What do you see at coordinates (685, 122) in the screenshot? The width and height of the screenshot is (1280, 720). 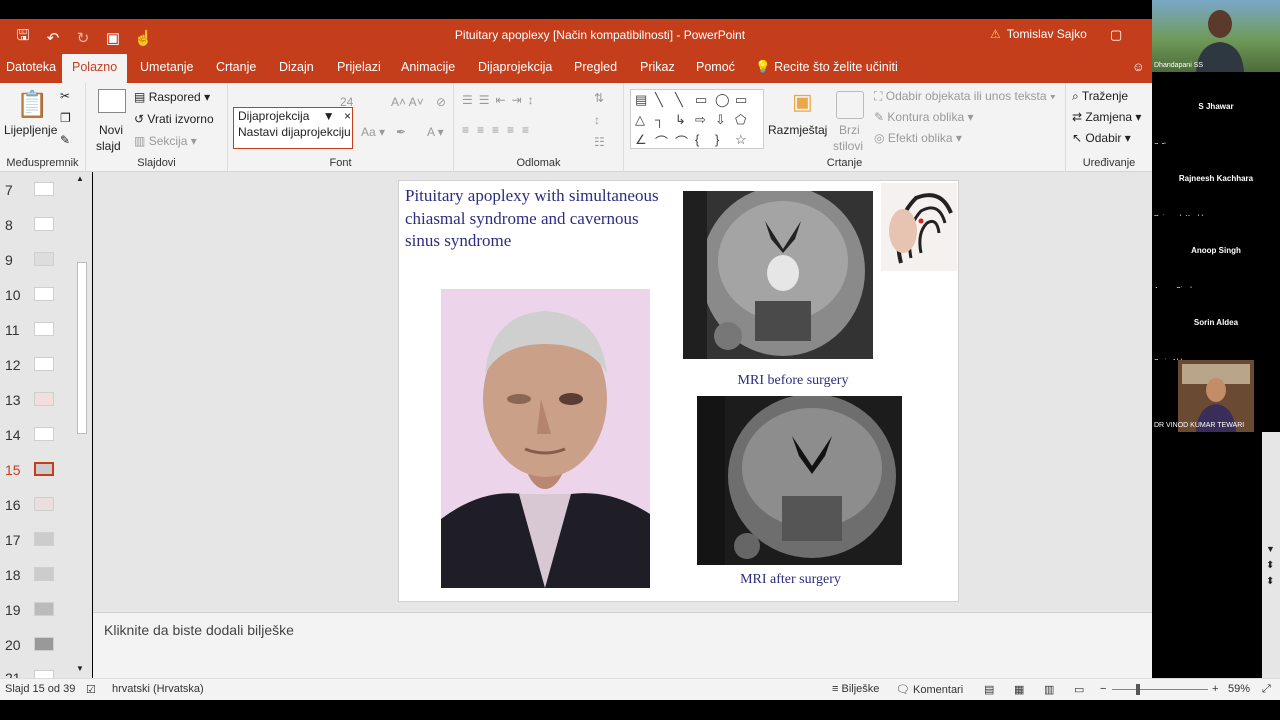 I see `connector-icon: ↳` at bounding box center [685, 122].